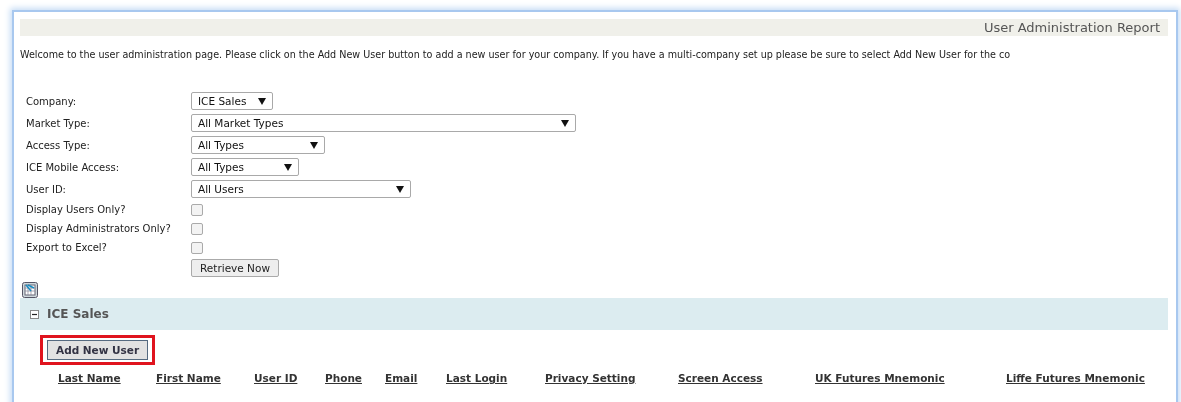 Image resolution: width=1181 pixels, height=402 pixels. What do you see at coordinates (78, 314) in the screenshot?
I see `group-title: ICE Sales` at bounding box center [78, 314].